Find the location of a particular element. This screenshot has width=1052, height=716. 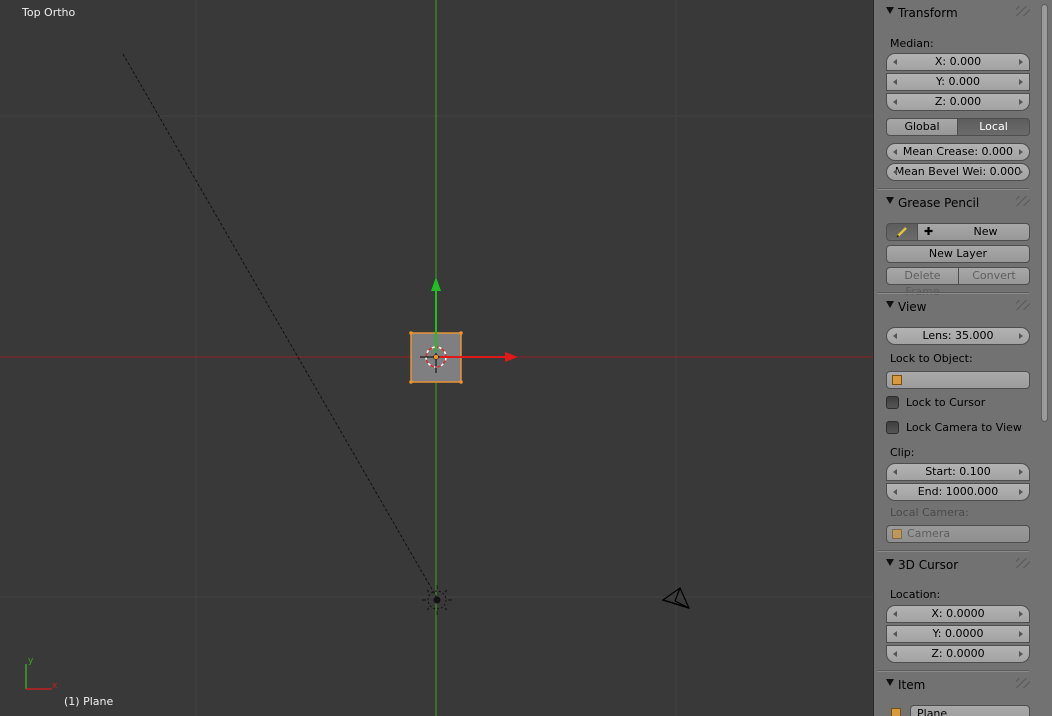

transform-title: Transform is located at coordinates (928, 13).